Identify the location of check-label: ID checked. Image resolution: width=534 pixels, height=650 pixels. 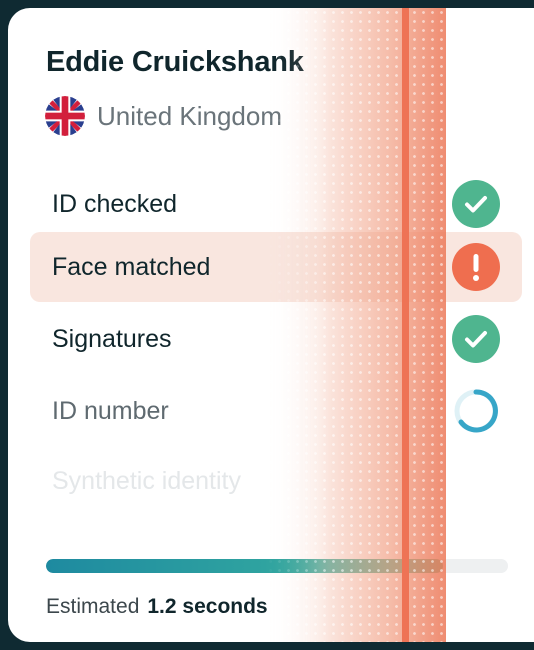
(115, 203).